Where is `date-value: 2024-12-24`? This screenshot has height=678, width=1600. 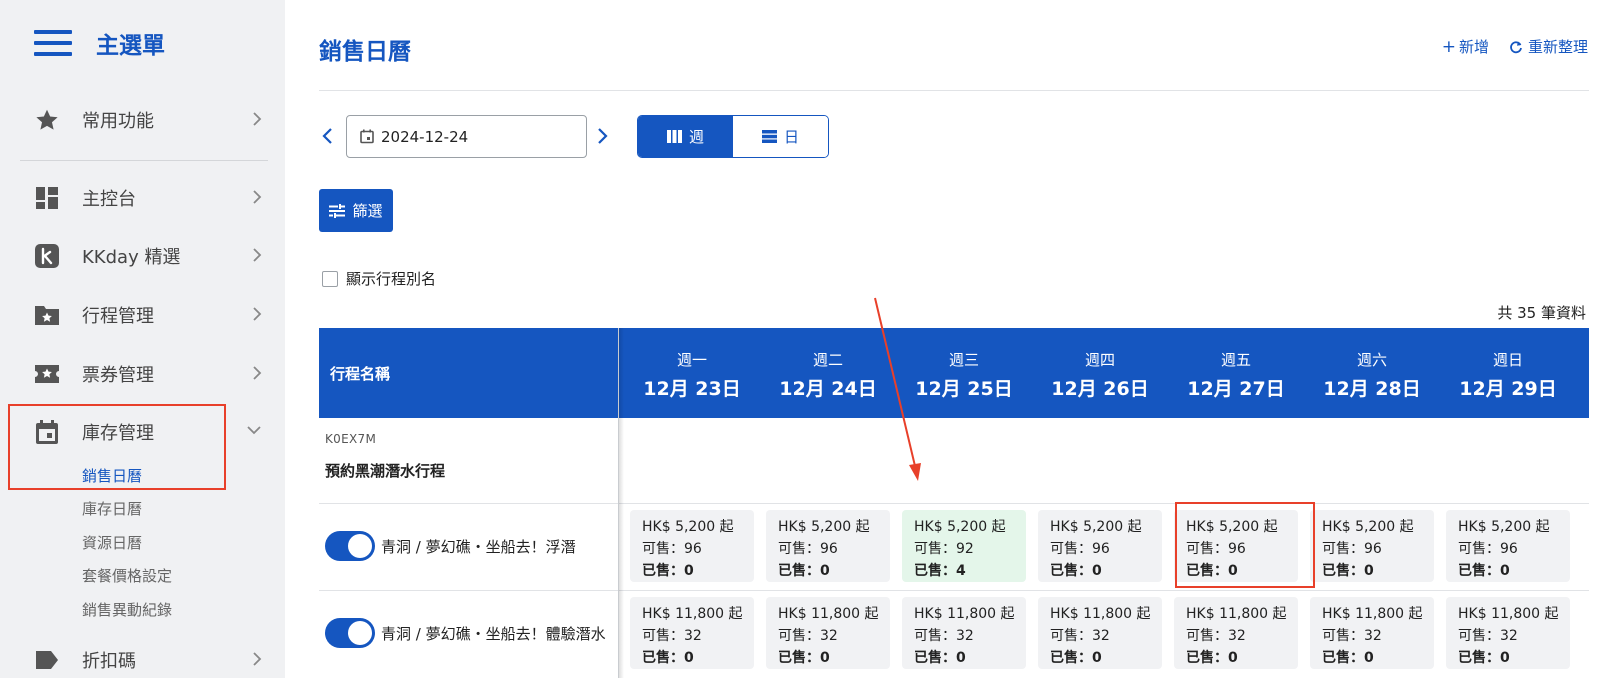
date-value: 2024-12-24 is located at coordinates (425, 136).